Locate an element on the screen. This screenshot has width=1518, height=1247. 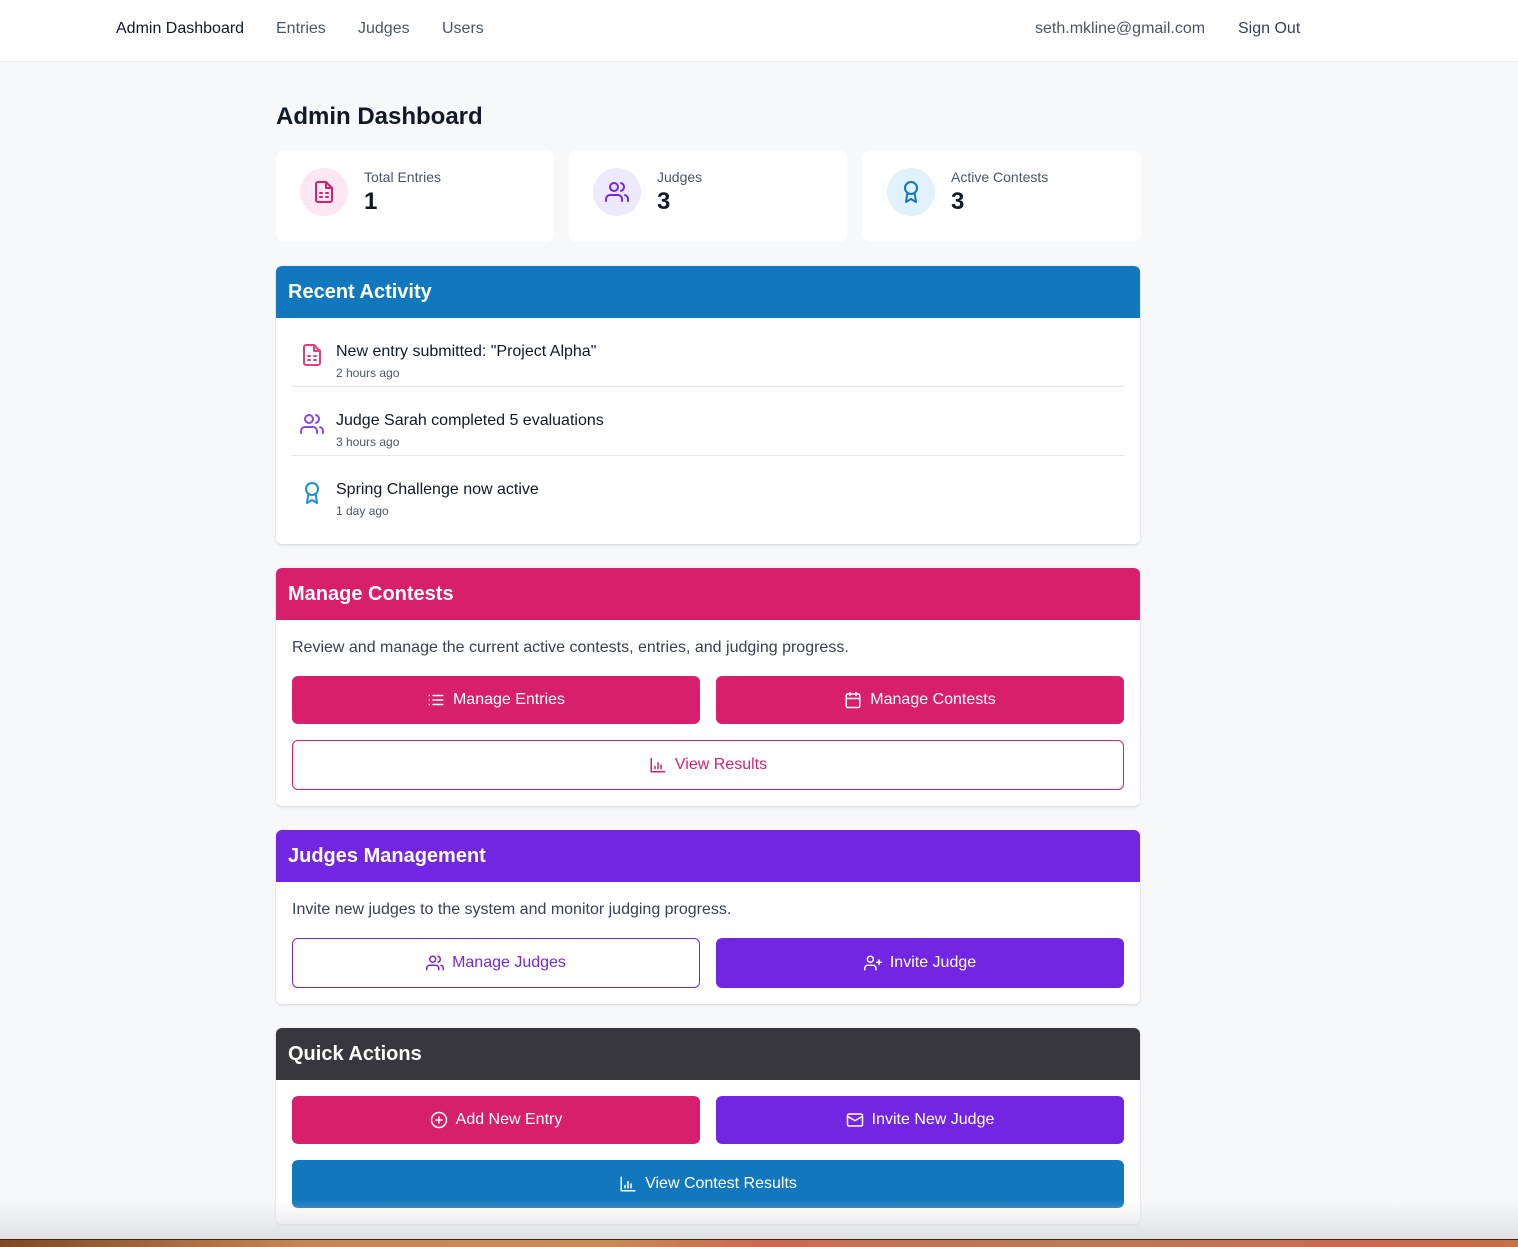
stat-card-total-entries: Total Entries 1 is located at coordinates (415, 196).